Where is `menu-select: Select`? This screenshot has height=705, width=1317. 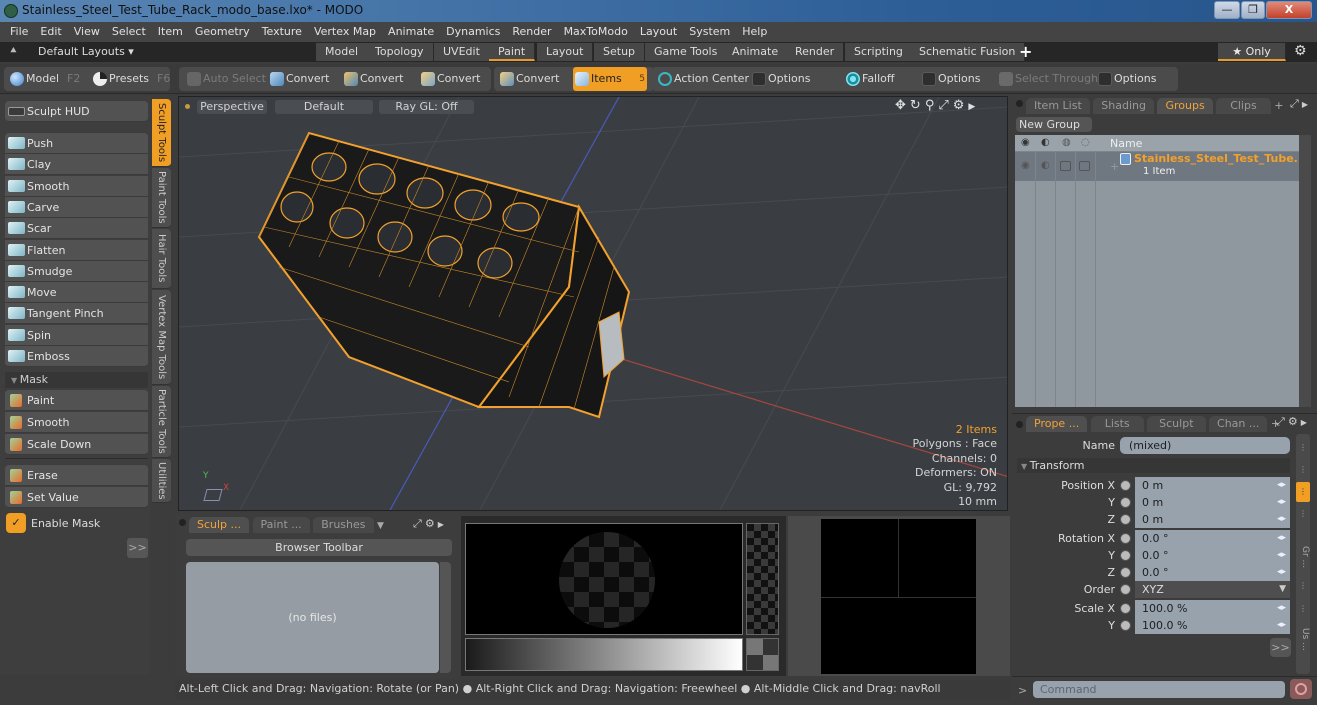
menu-select: Select is located at coordinates (129, 32).